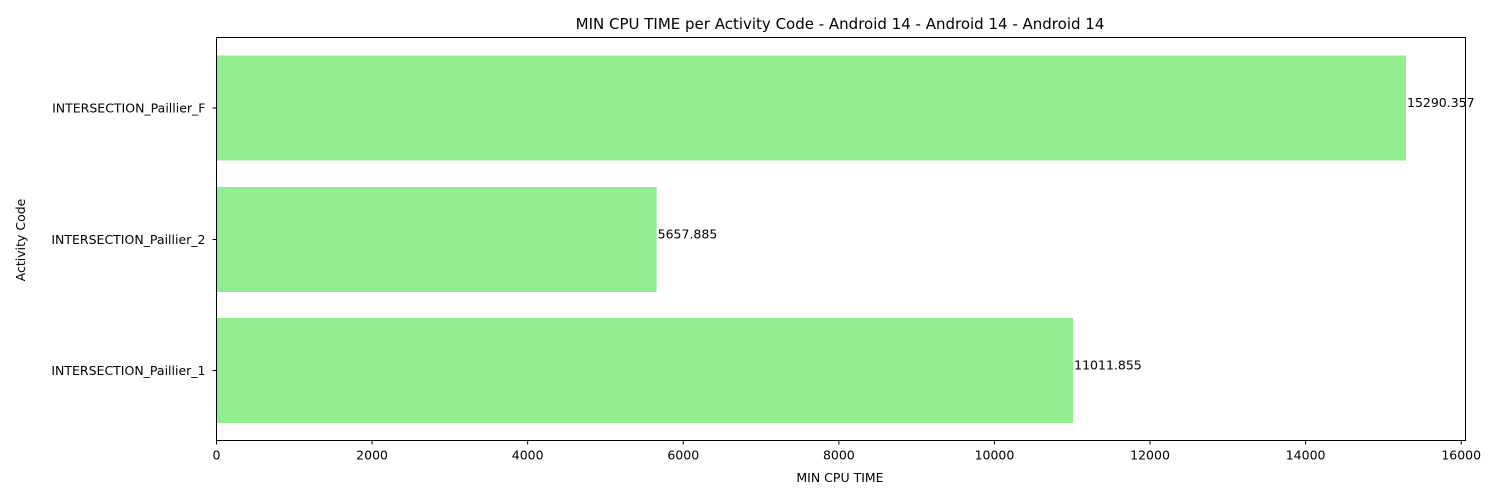 This screenshot has height=500, width=1500. What do you see at coordinates (683, 455) in the screenshot?
I see `x-tick-label: 6000` at bounding box center [683, 455].